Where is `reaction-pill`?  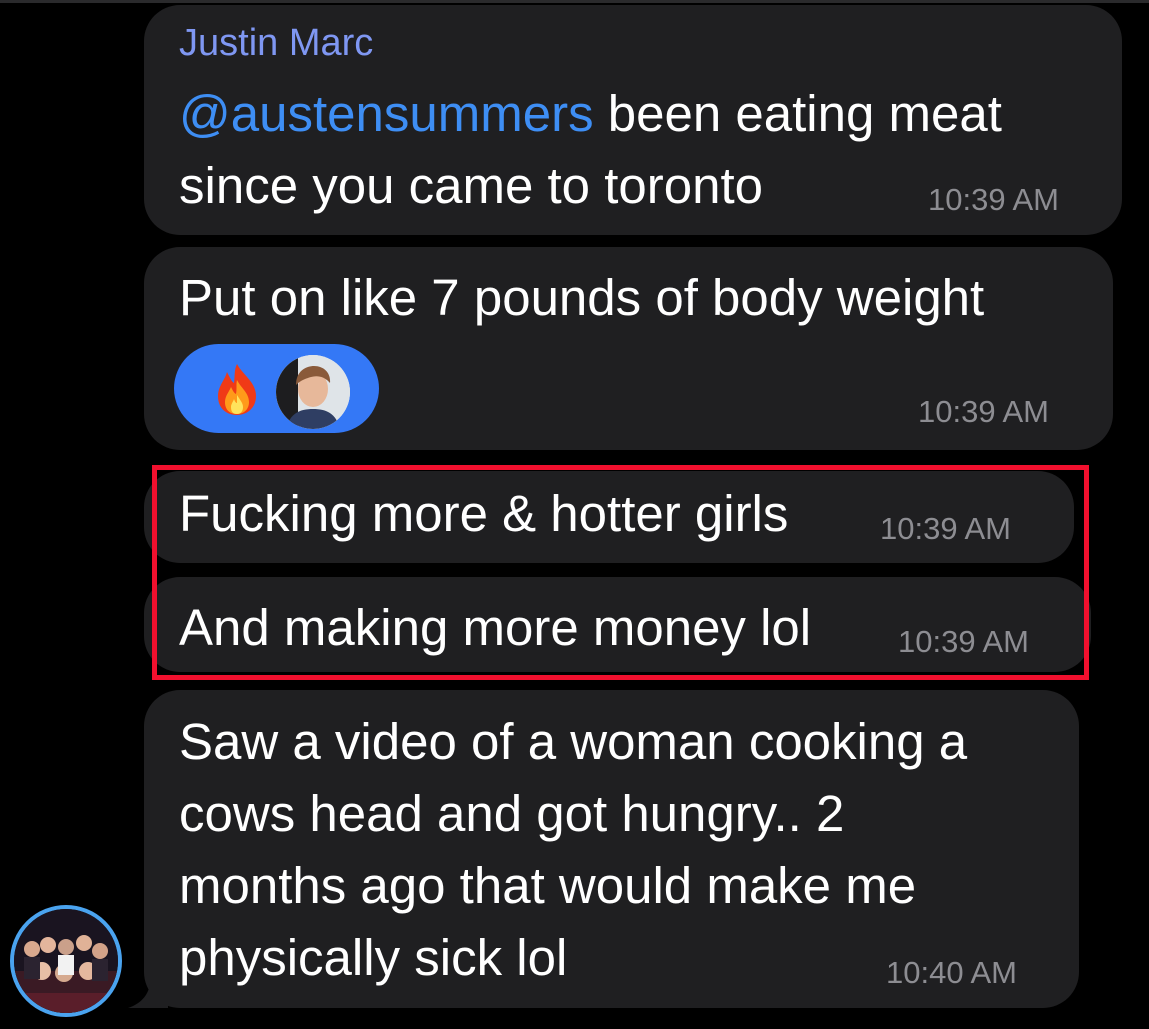
reaction-pill is located at coordinates (276, 388).